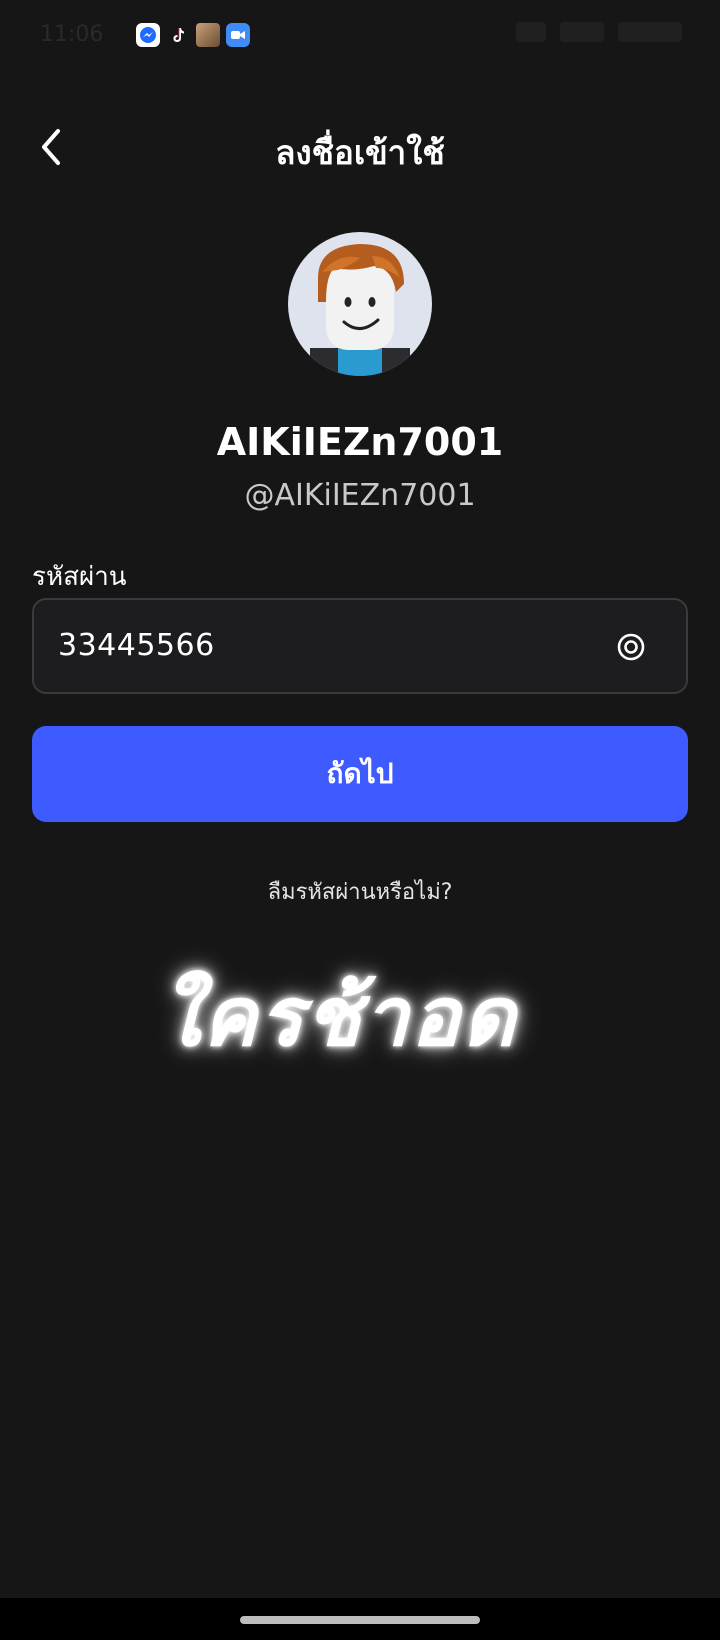 The height and width of the screenshot is (1640, 720). I want to click on status-bar: 11:06, so click(360, 36).